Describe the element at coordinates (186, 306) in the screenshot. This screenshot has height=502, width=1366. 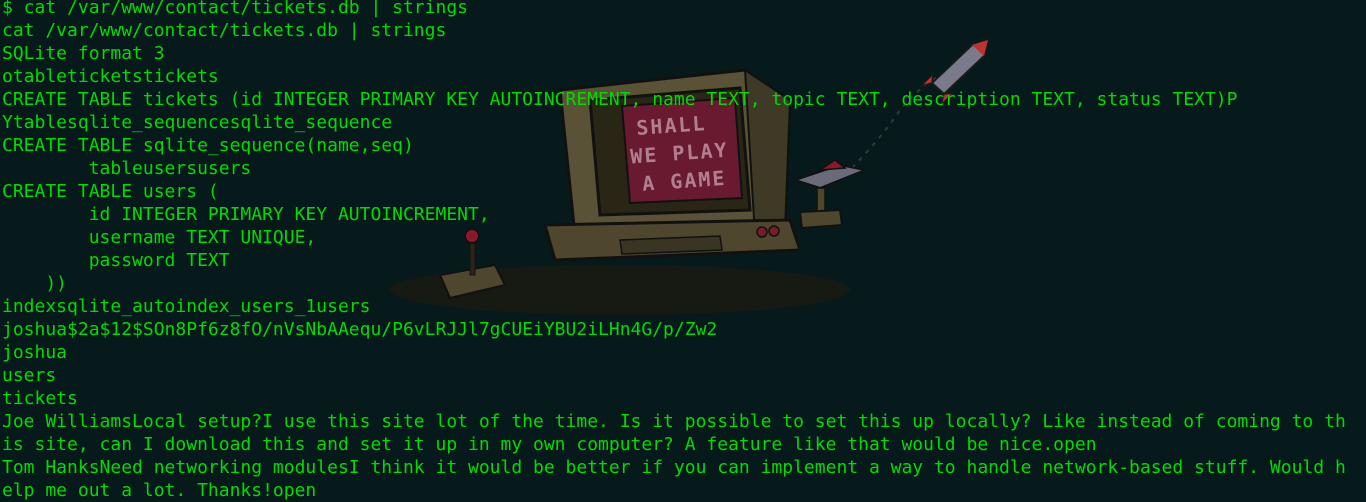
I see `terminal-line: indexsqlite_autoindex_users_1users` at that location.